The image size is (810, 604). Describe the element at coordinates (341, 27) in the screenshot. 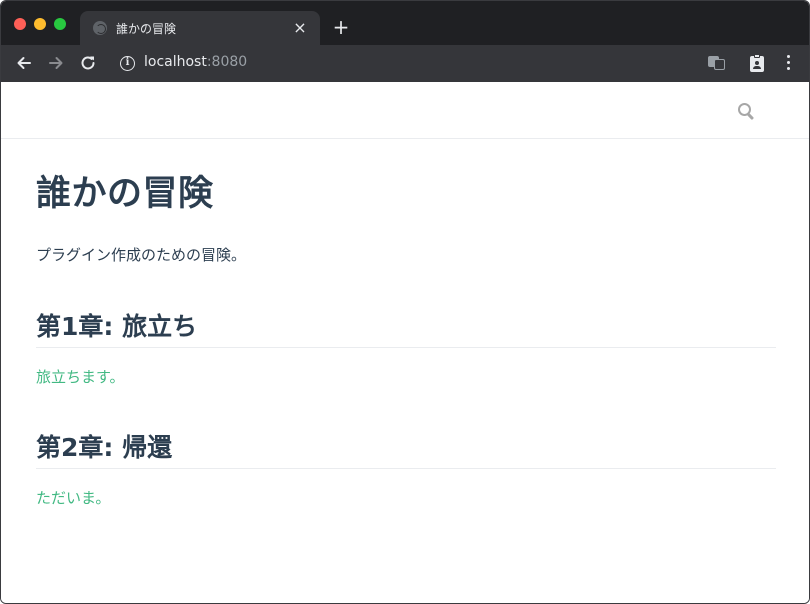

I see `new-tab-button: +` at that location.